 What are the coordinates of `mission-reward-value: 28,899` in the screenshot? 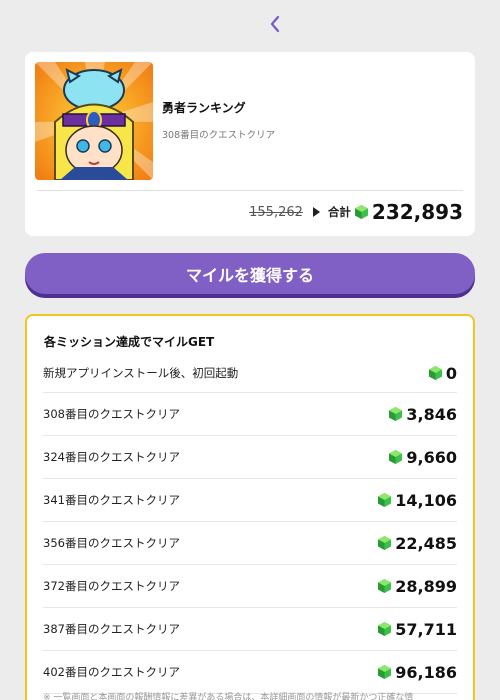 It's located at (426, 586).